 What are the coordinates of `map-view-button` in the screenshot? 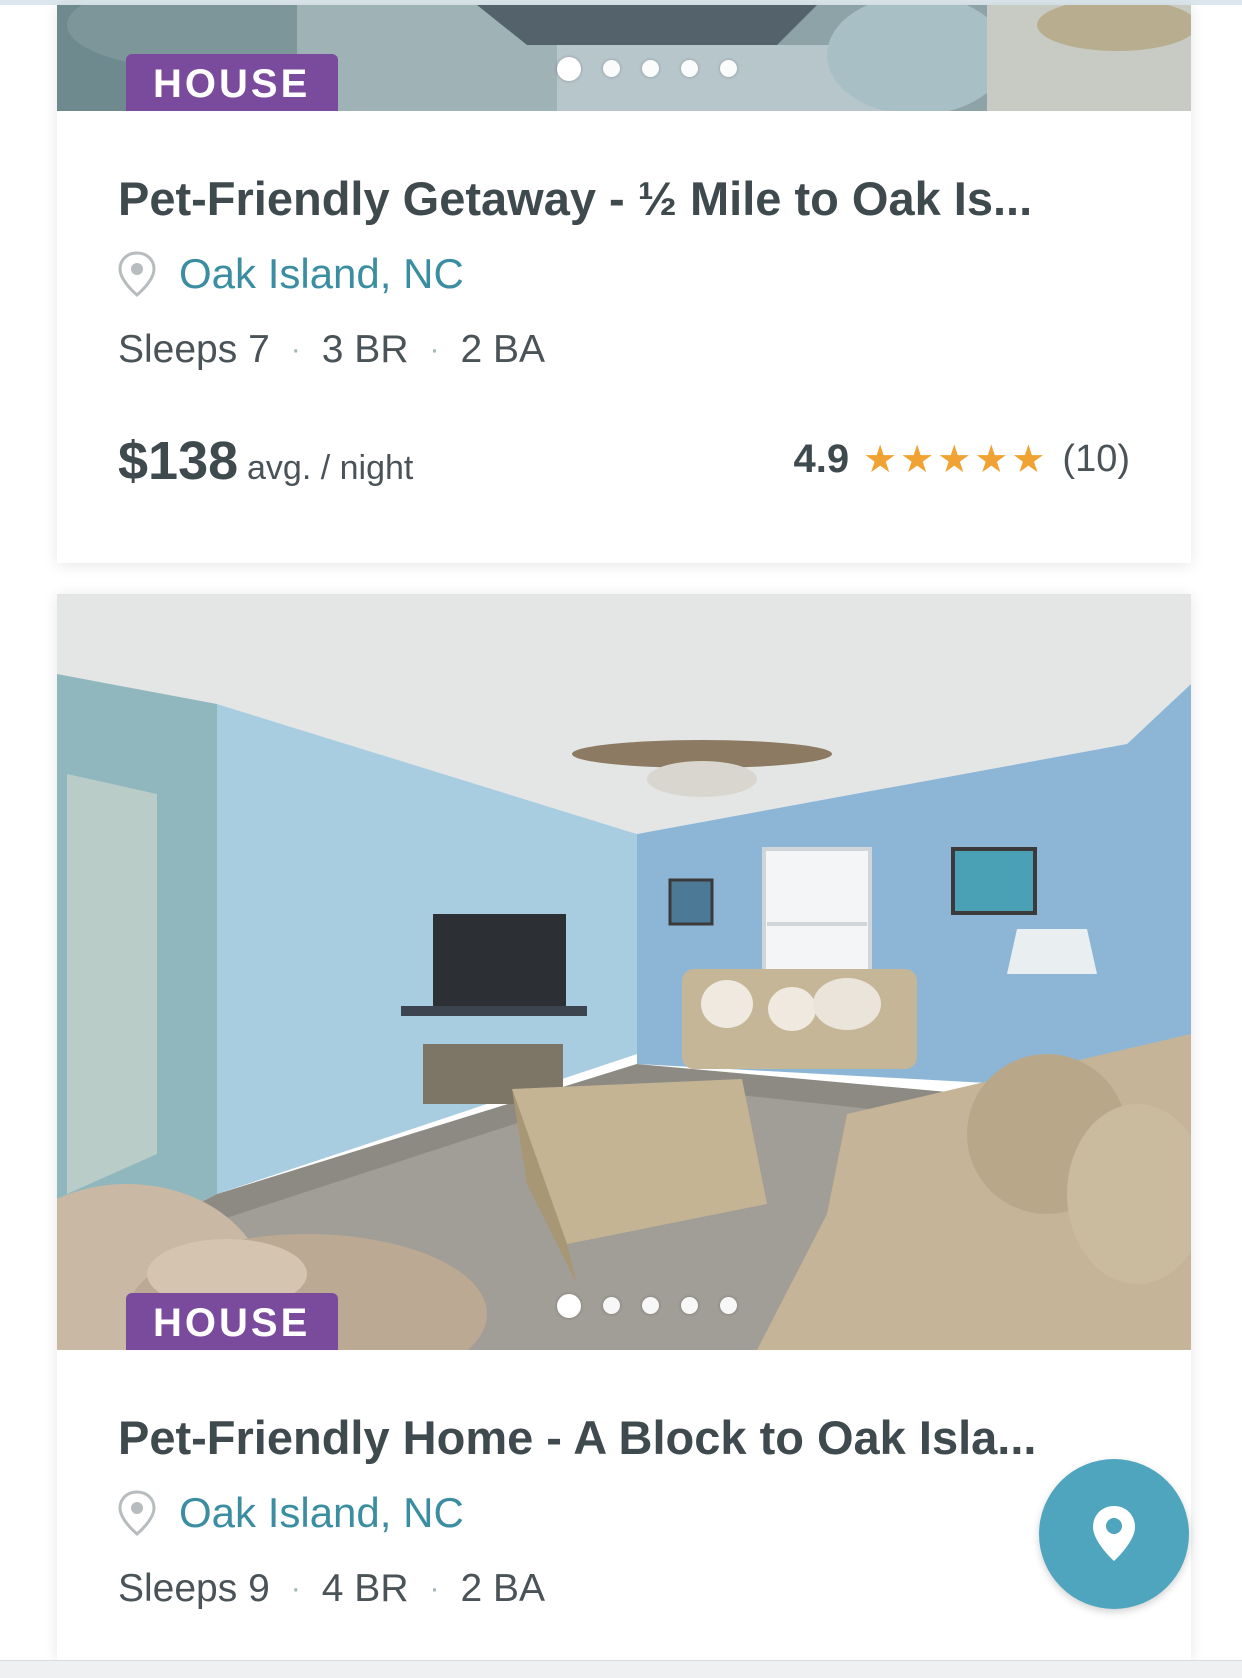 It's located at (1114, 1534).